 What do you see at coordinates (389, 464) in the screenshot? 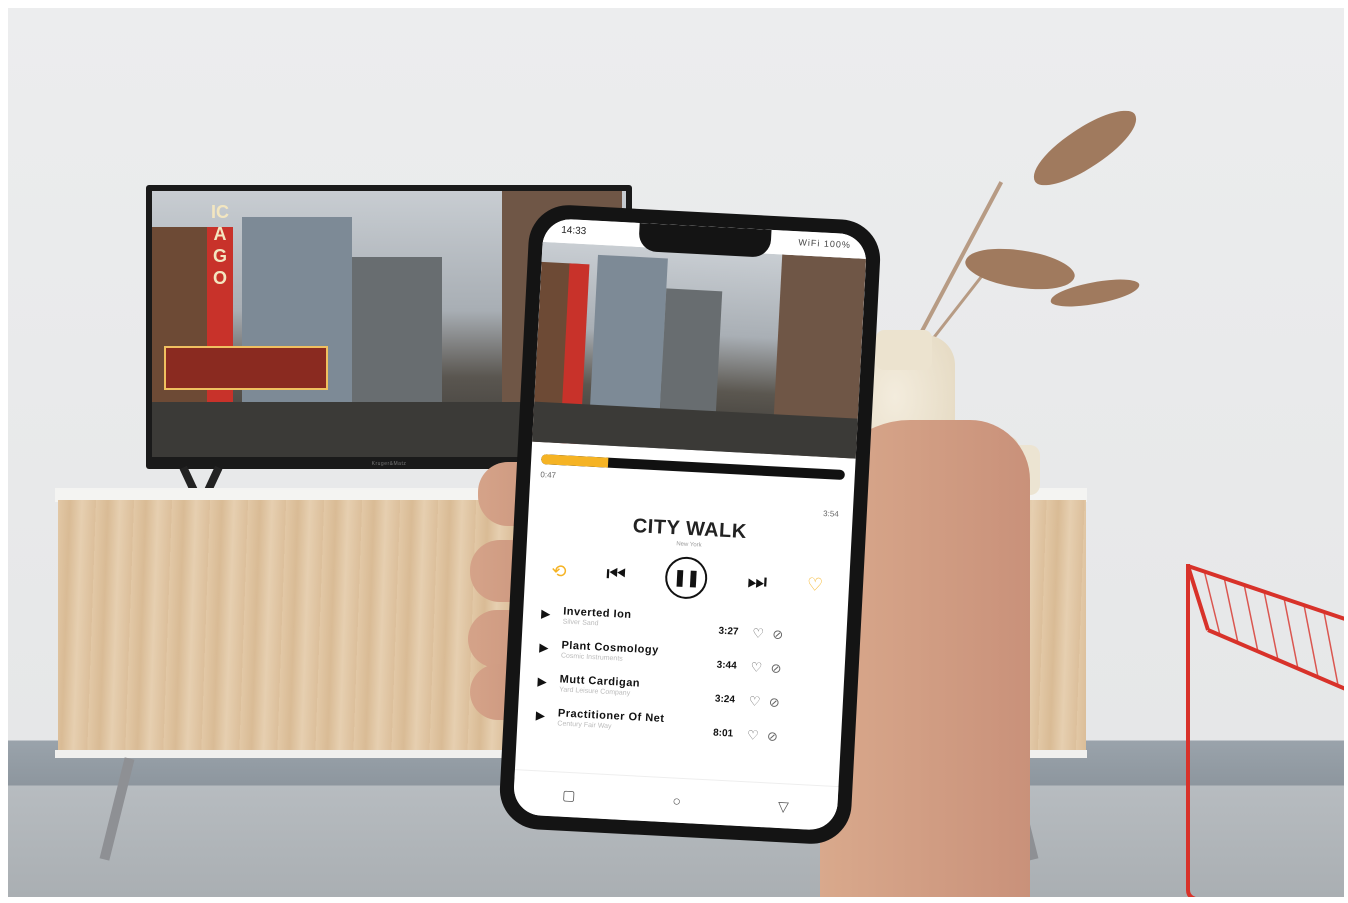
I see `tv-brand: Kruger&Matz` at bounding box center [389, 464].